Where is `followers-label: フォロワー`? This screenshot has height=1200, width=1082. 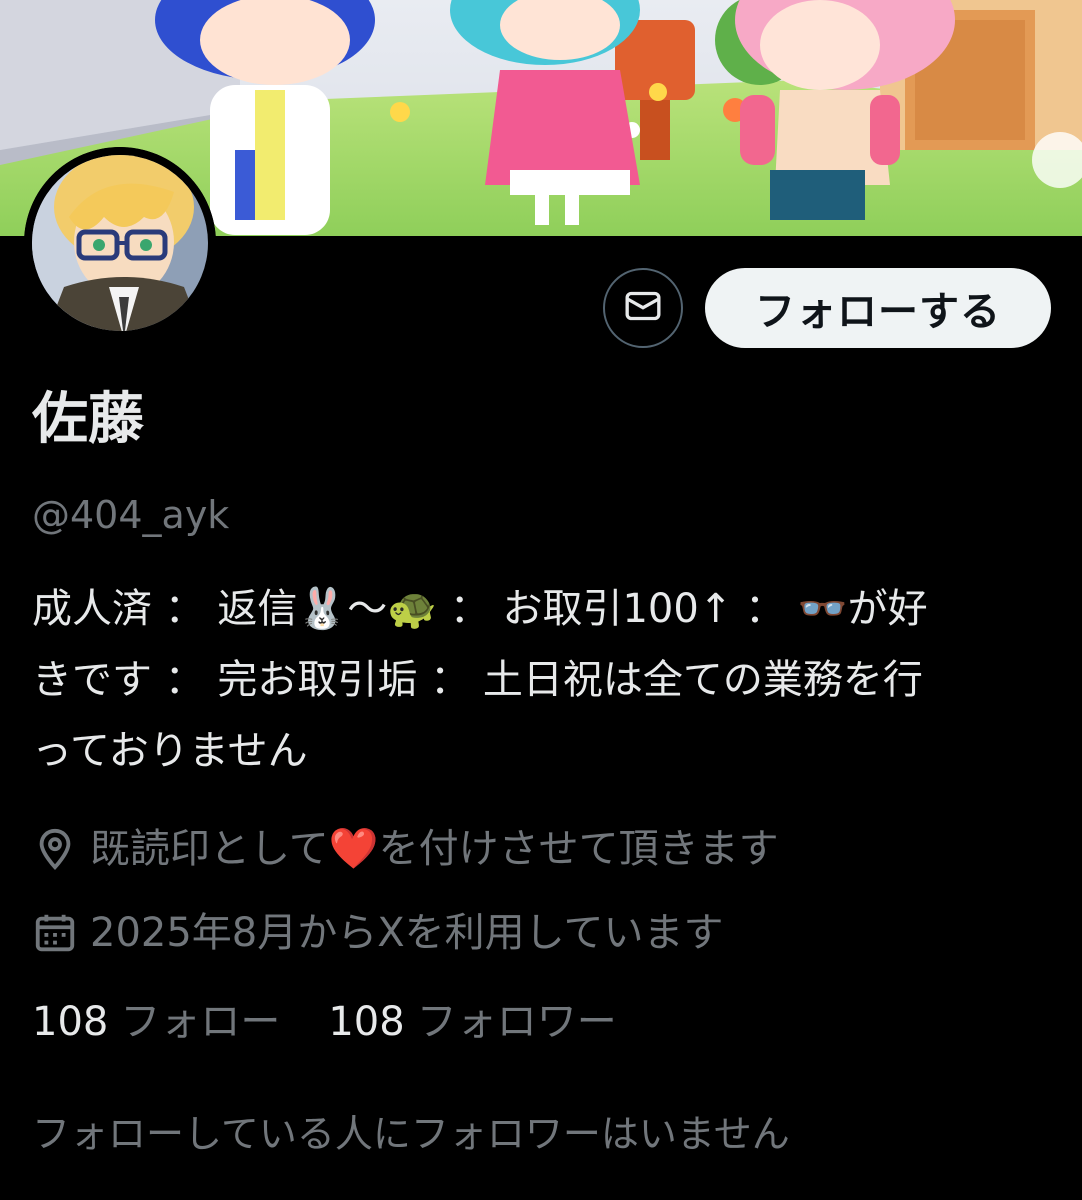 followers-label: フォロワー is located at coordinates (516, 1022).